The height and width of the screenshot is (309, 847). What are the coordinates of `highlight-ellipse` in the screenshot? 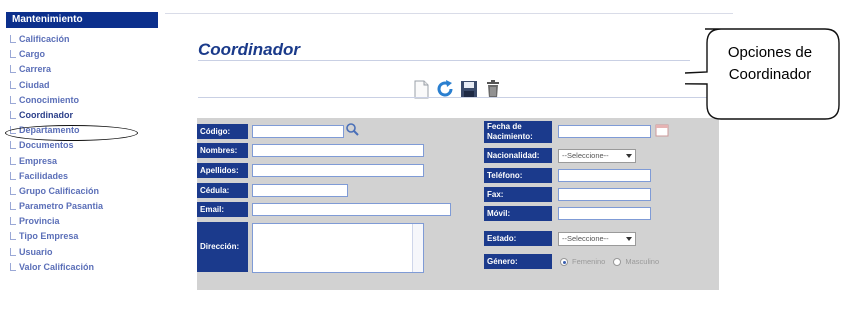 It's located at (71, 133).